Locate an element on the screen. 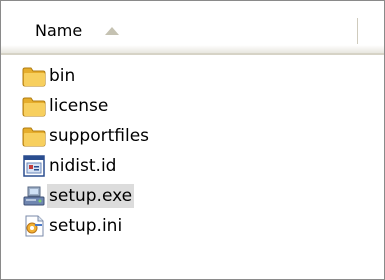 The height and width of the screenshot is (280, 385). list-item-label: license is located at coordinates (79, 106).